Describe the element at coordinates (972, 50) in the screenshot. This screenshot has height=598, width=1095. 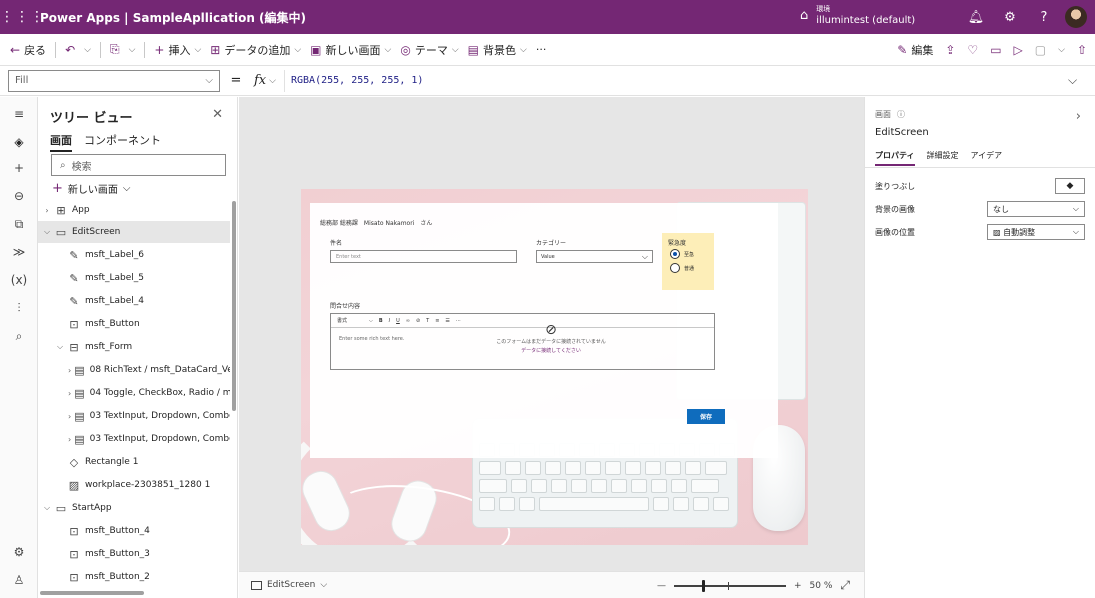
I see `checker-icon: ♡` at that location.